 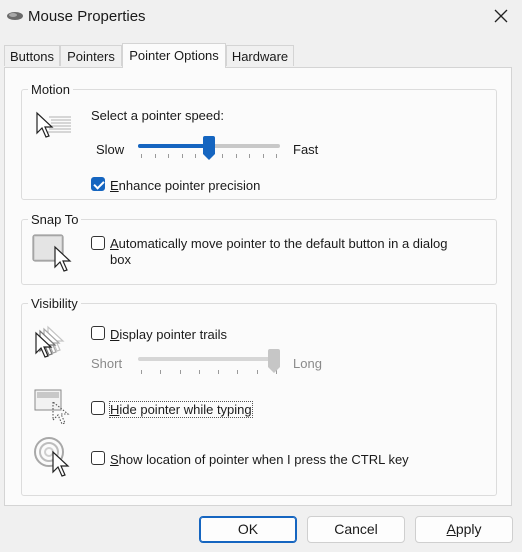 What do you see at coordinates (464, 529) in the screenshot?
I see `apply-button: Apply` at bounding box center [464, 529].